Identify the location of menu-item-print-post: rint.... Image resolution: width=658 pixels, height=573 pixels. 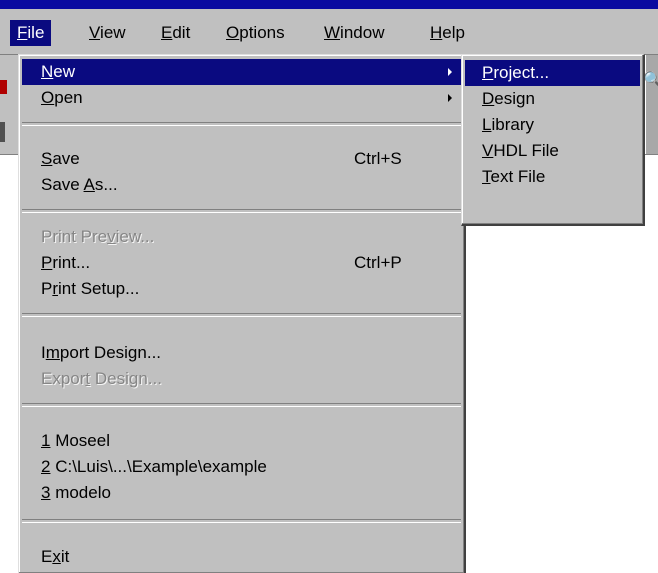
(71, 262).